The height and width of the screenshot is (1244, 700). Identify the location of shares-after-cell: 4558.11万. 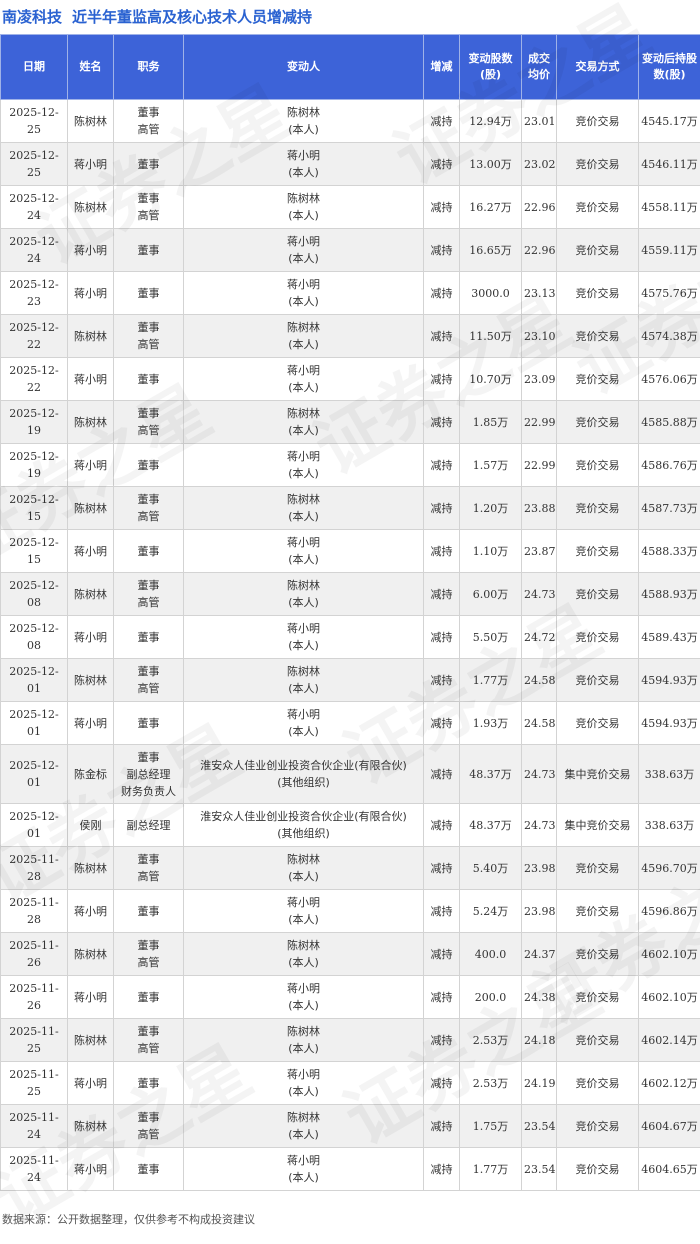
(669, 207).